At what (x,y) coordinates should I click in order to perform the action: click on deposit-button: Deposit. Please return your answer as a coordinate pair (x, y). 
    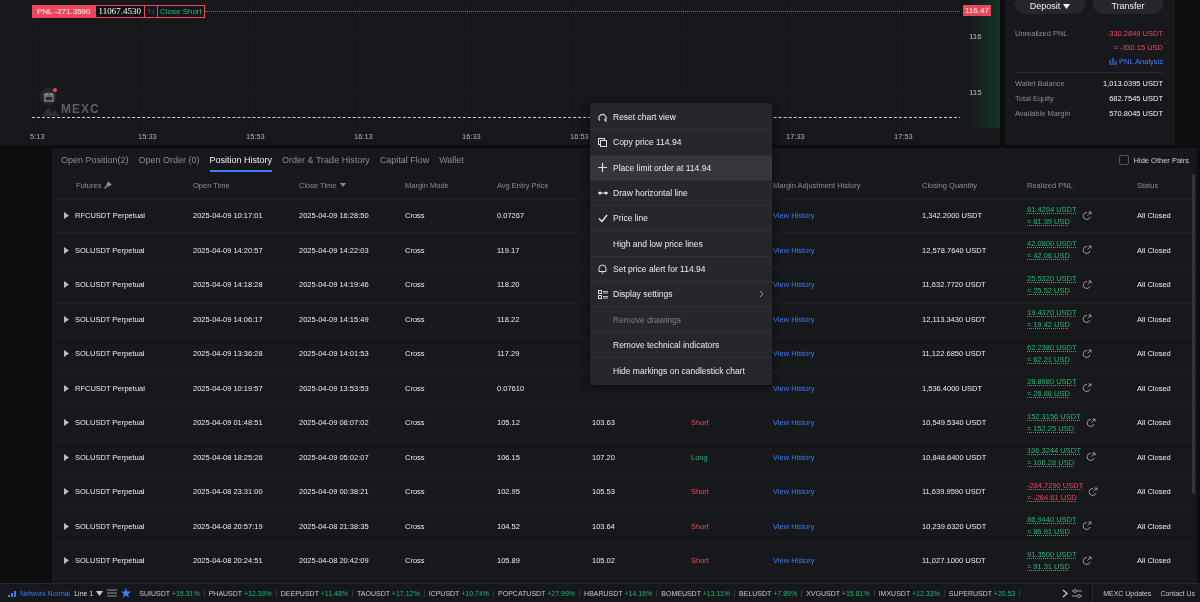
    Looking at the image, I should click on (1050, 7).